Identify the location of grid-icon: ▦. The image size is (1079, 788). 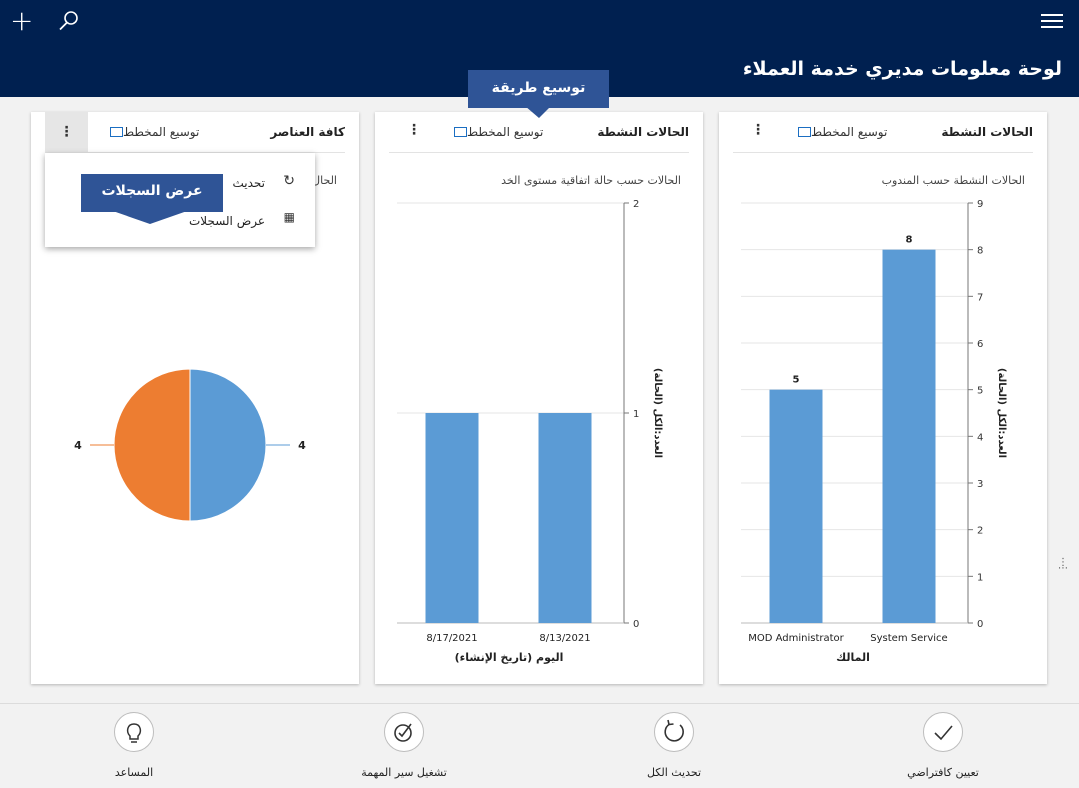
(289, 217).